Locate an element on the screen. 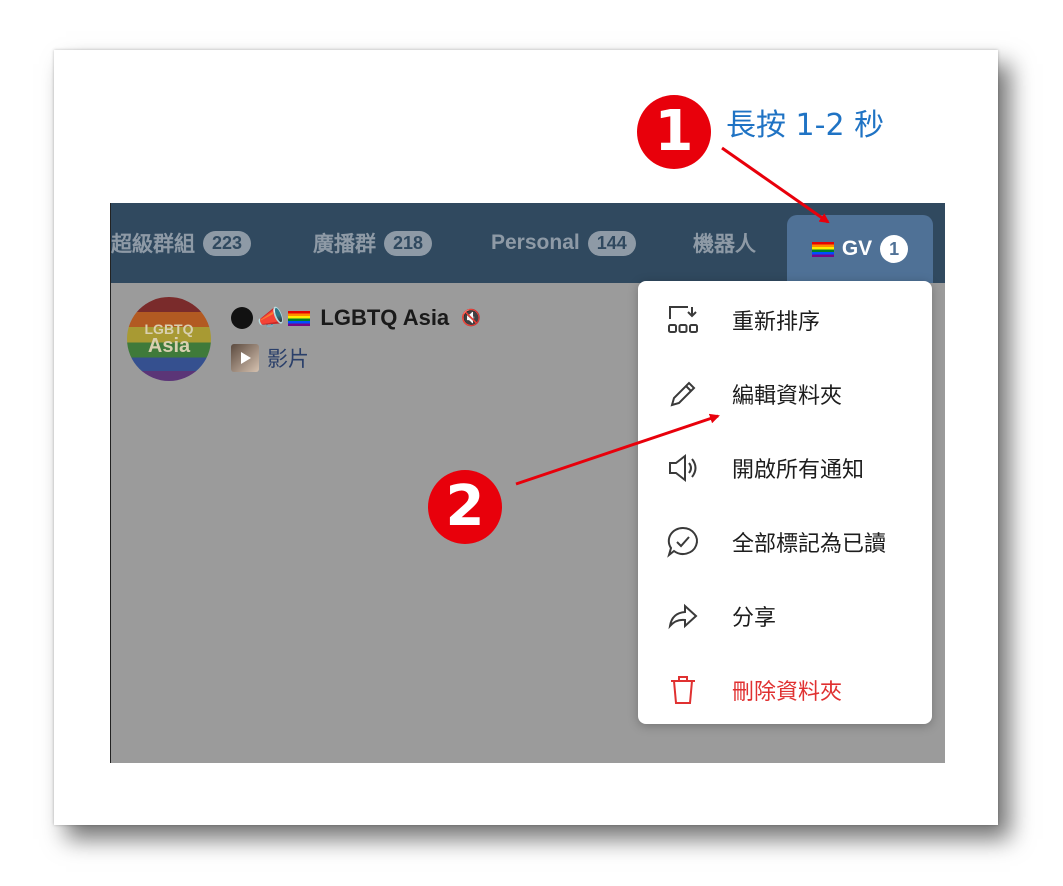 This screenshot has width=1063, height=886. tab-bots: 機器人 is located at coordinates (724, 243).